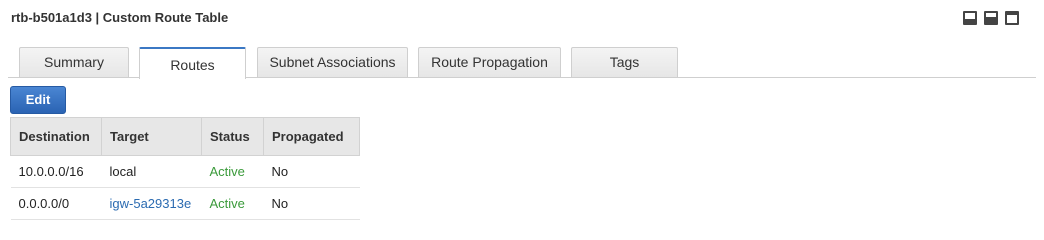 The width and height of the screenshot is (1044, 240). I want to click on layout-split-icon, so click(991, 18).